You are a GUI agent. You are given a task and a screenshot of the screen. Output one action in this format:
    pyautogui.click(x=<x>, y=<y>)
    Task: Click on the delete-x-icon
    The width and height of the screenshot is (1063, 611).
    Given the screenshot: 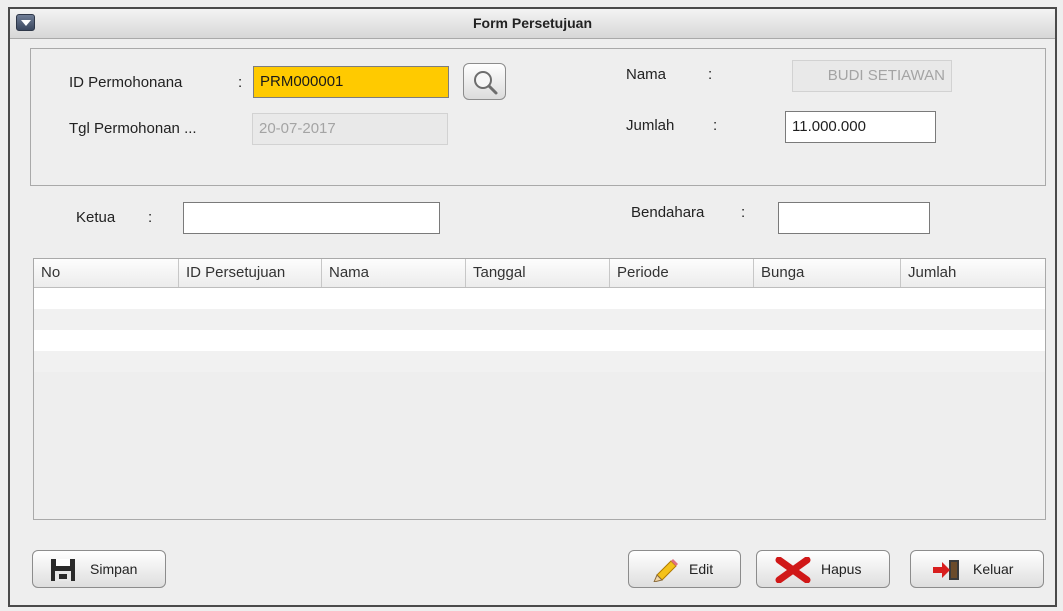 What is the action you would take?
    pyautogui.click(x=793, y=570)
    